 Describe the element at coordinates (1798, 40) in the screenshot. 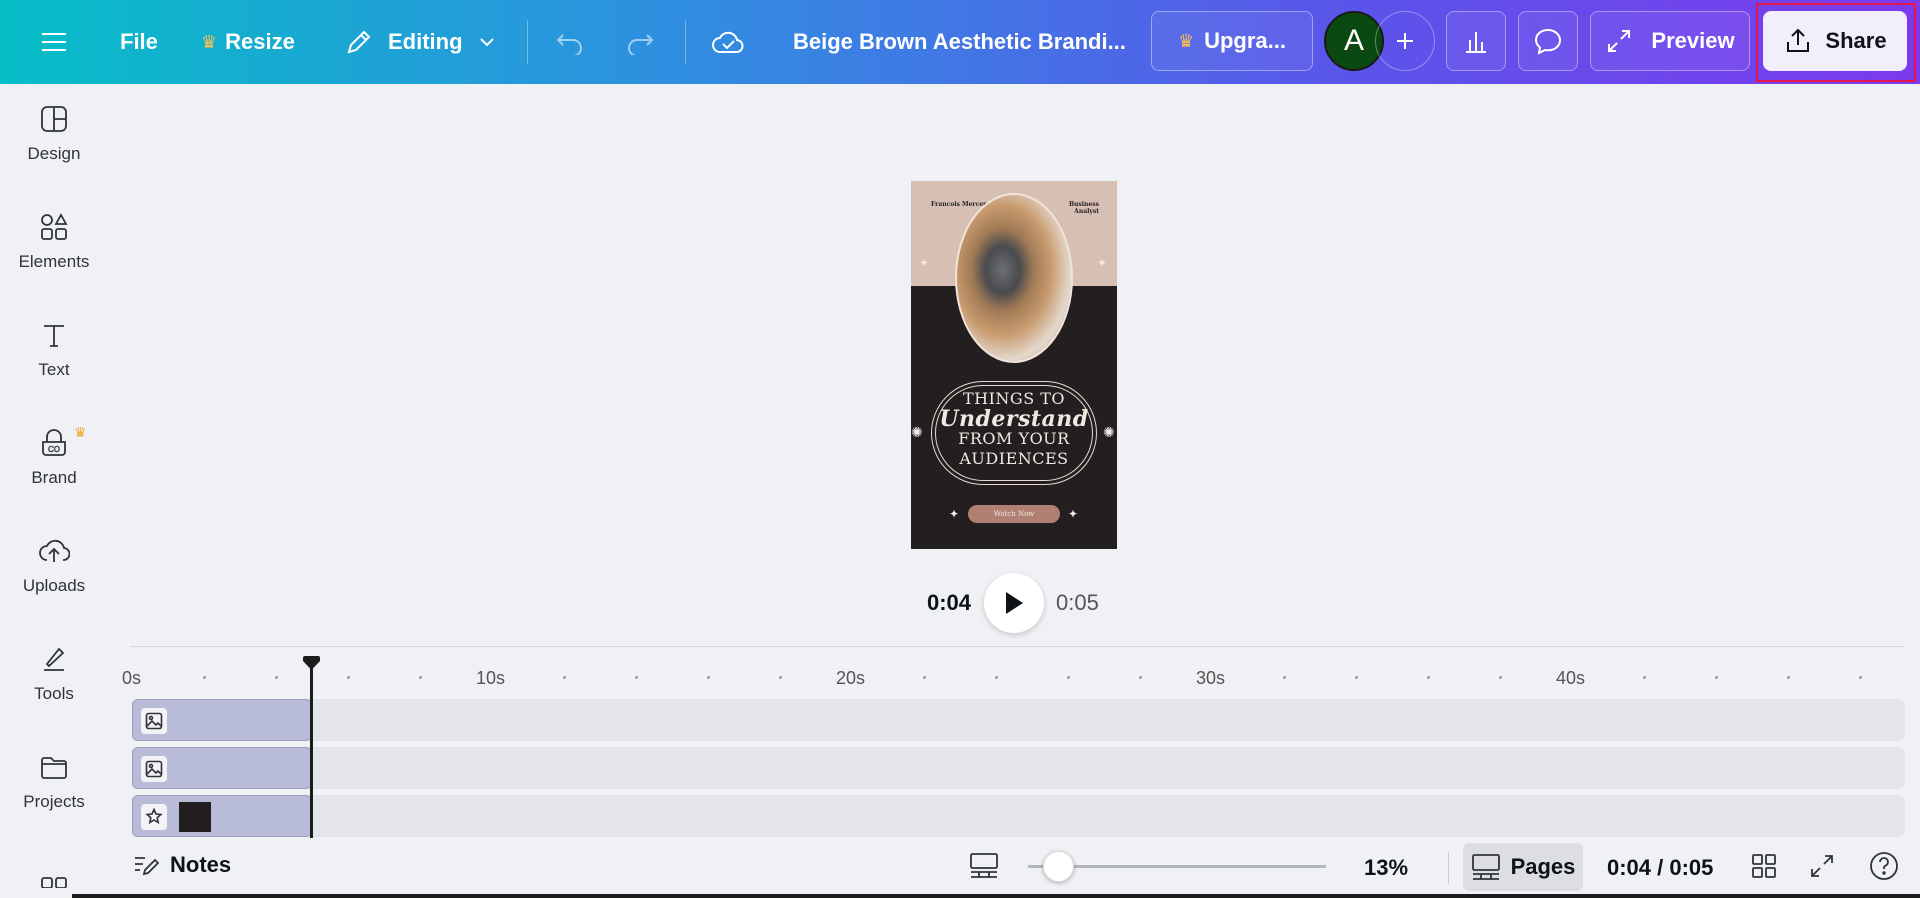

I see `share-upload-icon` at that location.